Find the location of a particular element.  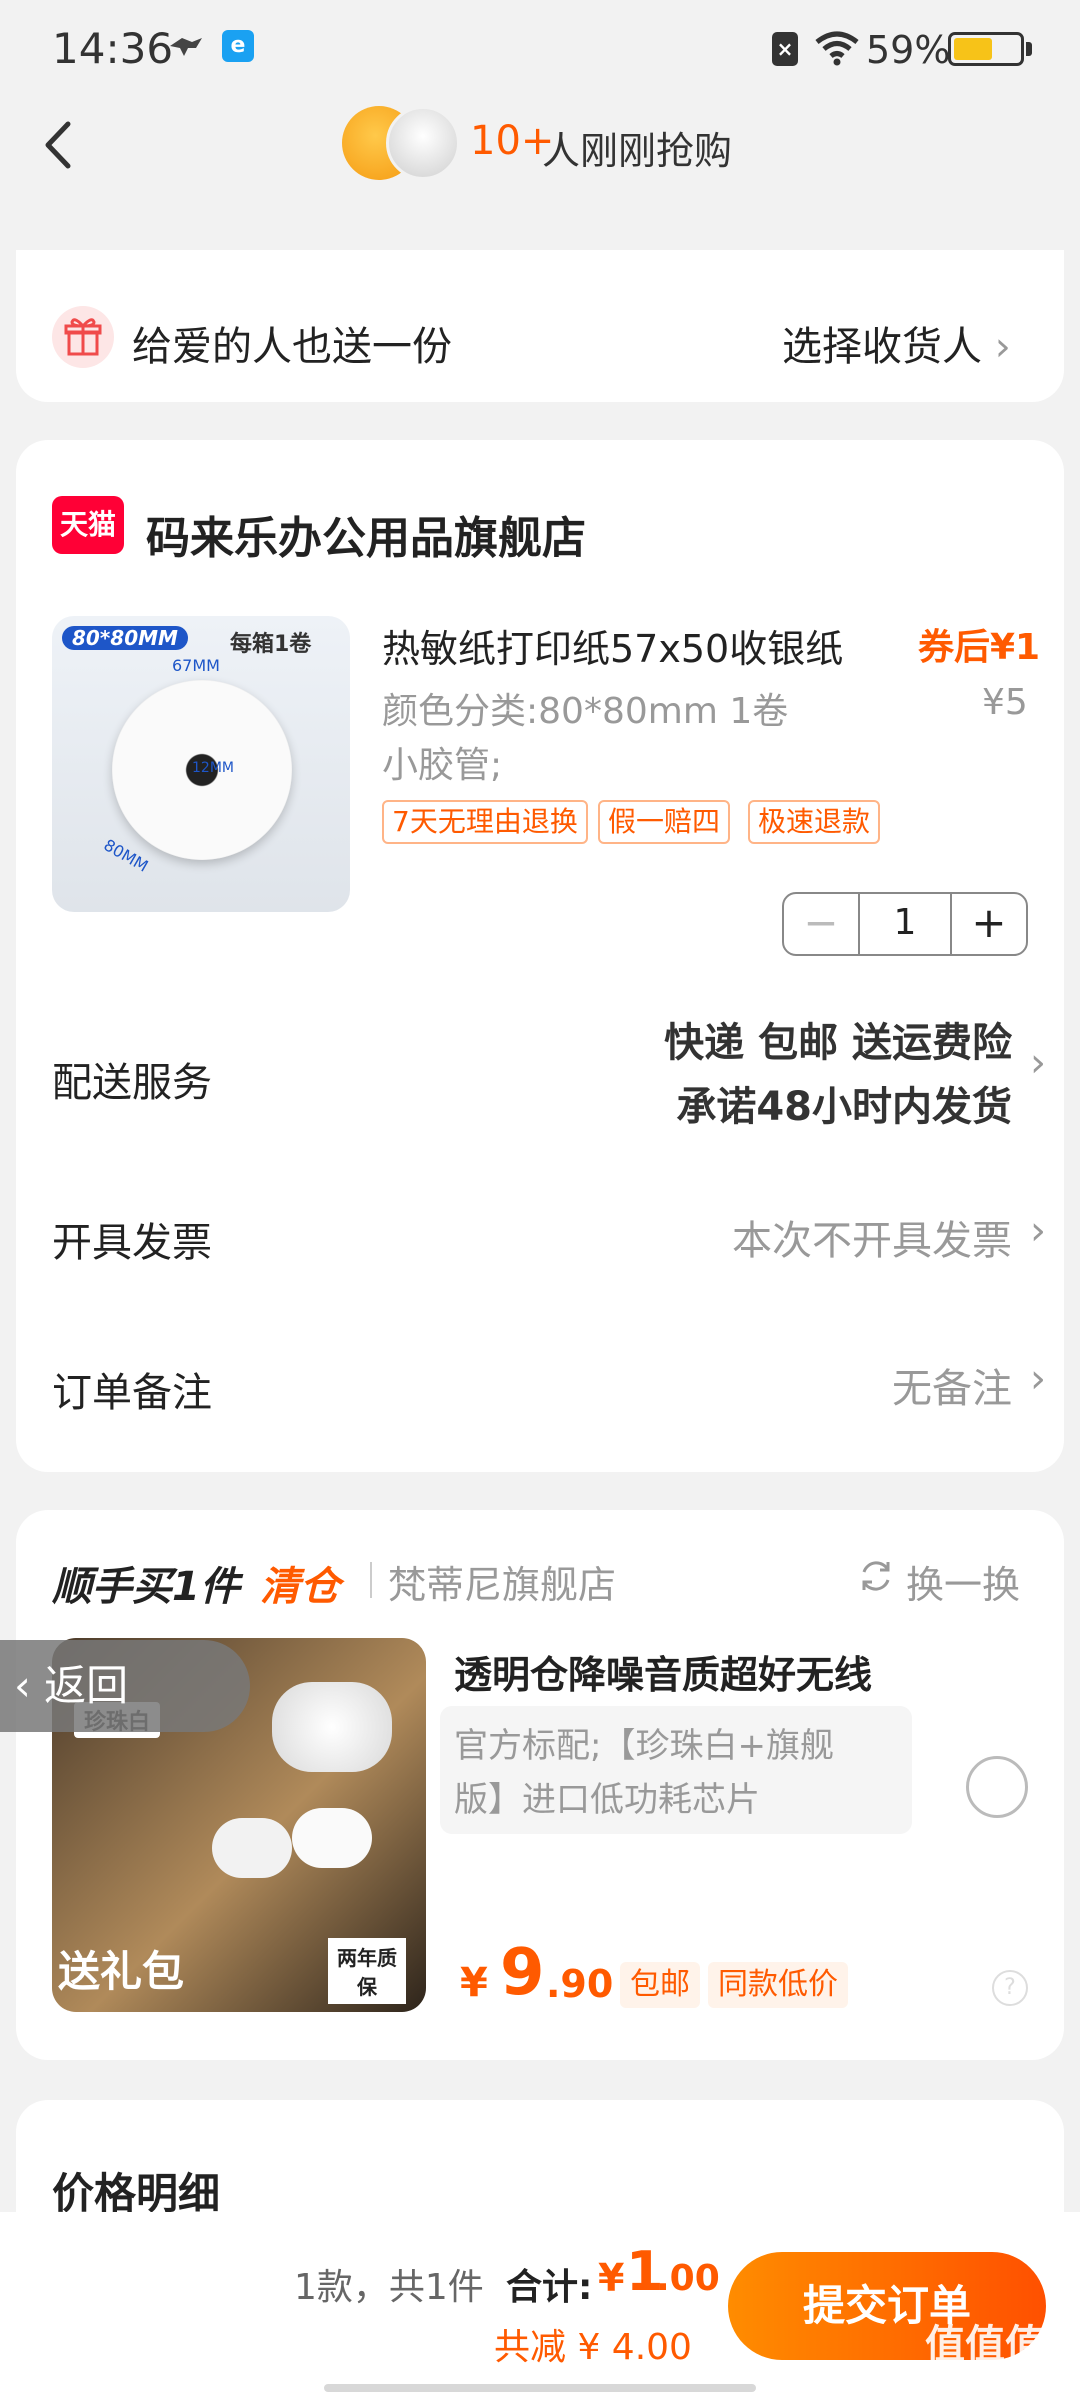

battery-icon is located at coordinates (986, 49).